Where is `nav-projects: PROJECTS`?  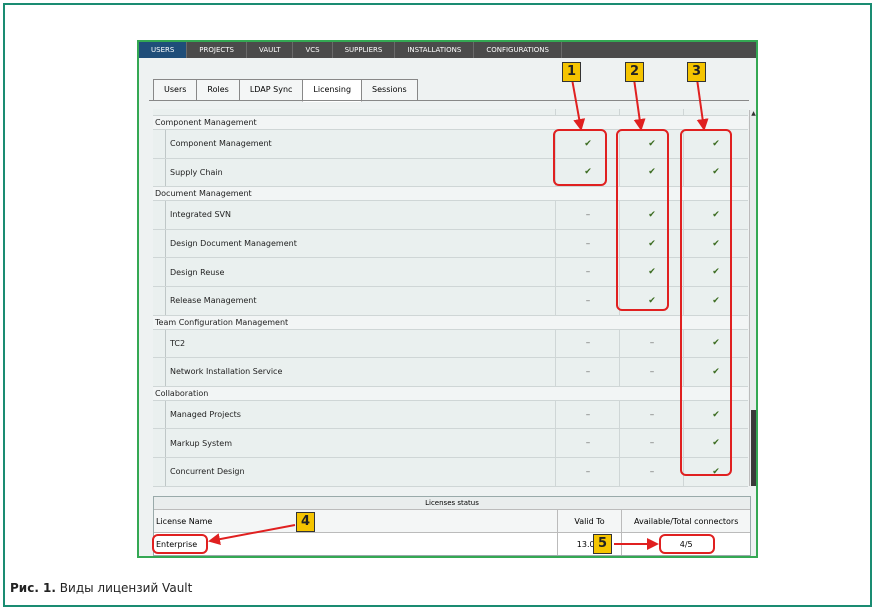 nav-projects: PROJECTS is located at coordinates (217, 50).